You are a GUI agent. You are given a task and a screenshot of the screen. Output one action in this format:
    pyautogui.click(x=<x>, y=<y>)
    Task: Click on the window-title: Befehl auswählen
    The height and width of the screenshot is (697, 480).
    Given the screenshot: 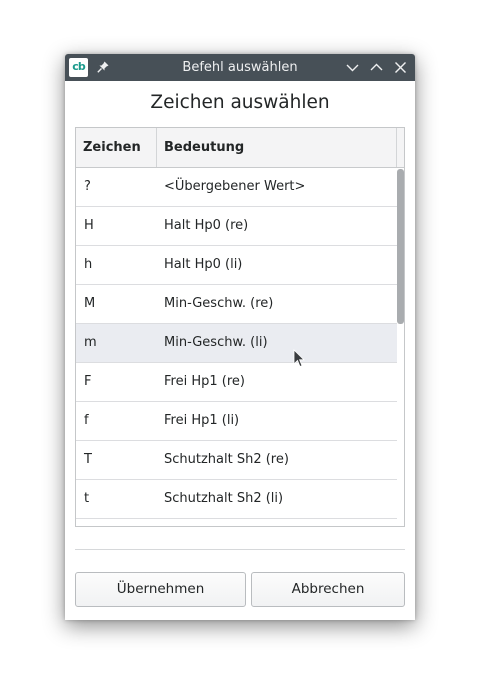 What is the action you would take?
    pyautogui.click(x=240, y=67)
    